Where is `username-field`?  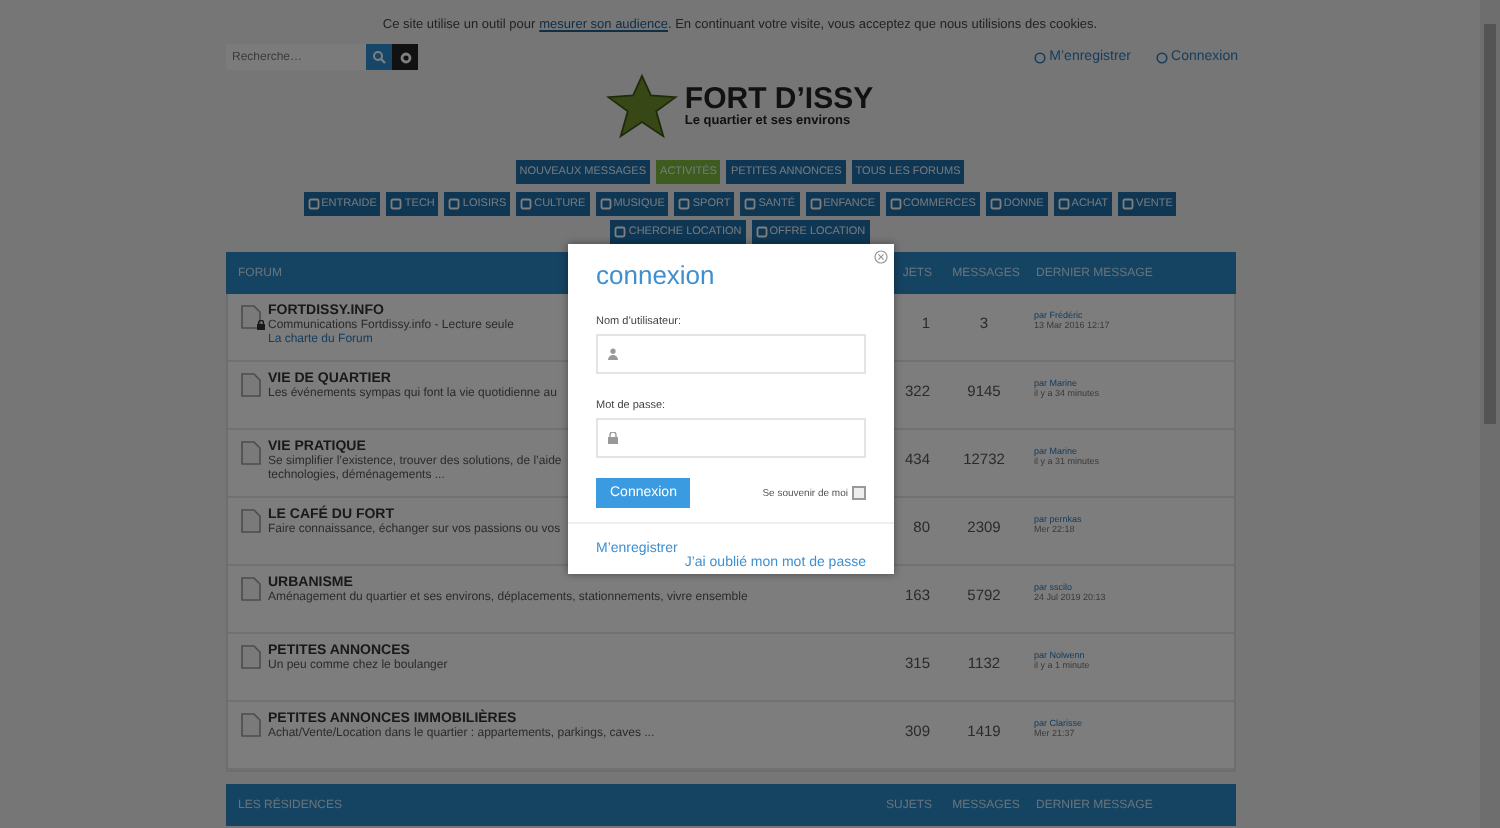 username-field is located at coordinates (731, 354).